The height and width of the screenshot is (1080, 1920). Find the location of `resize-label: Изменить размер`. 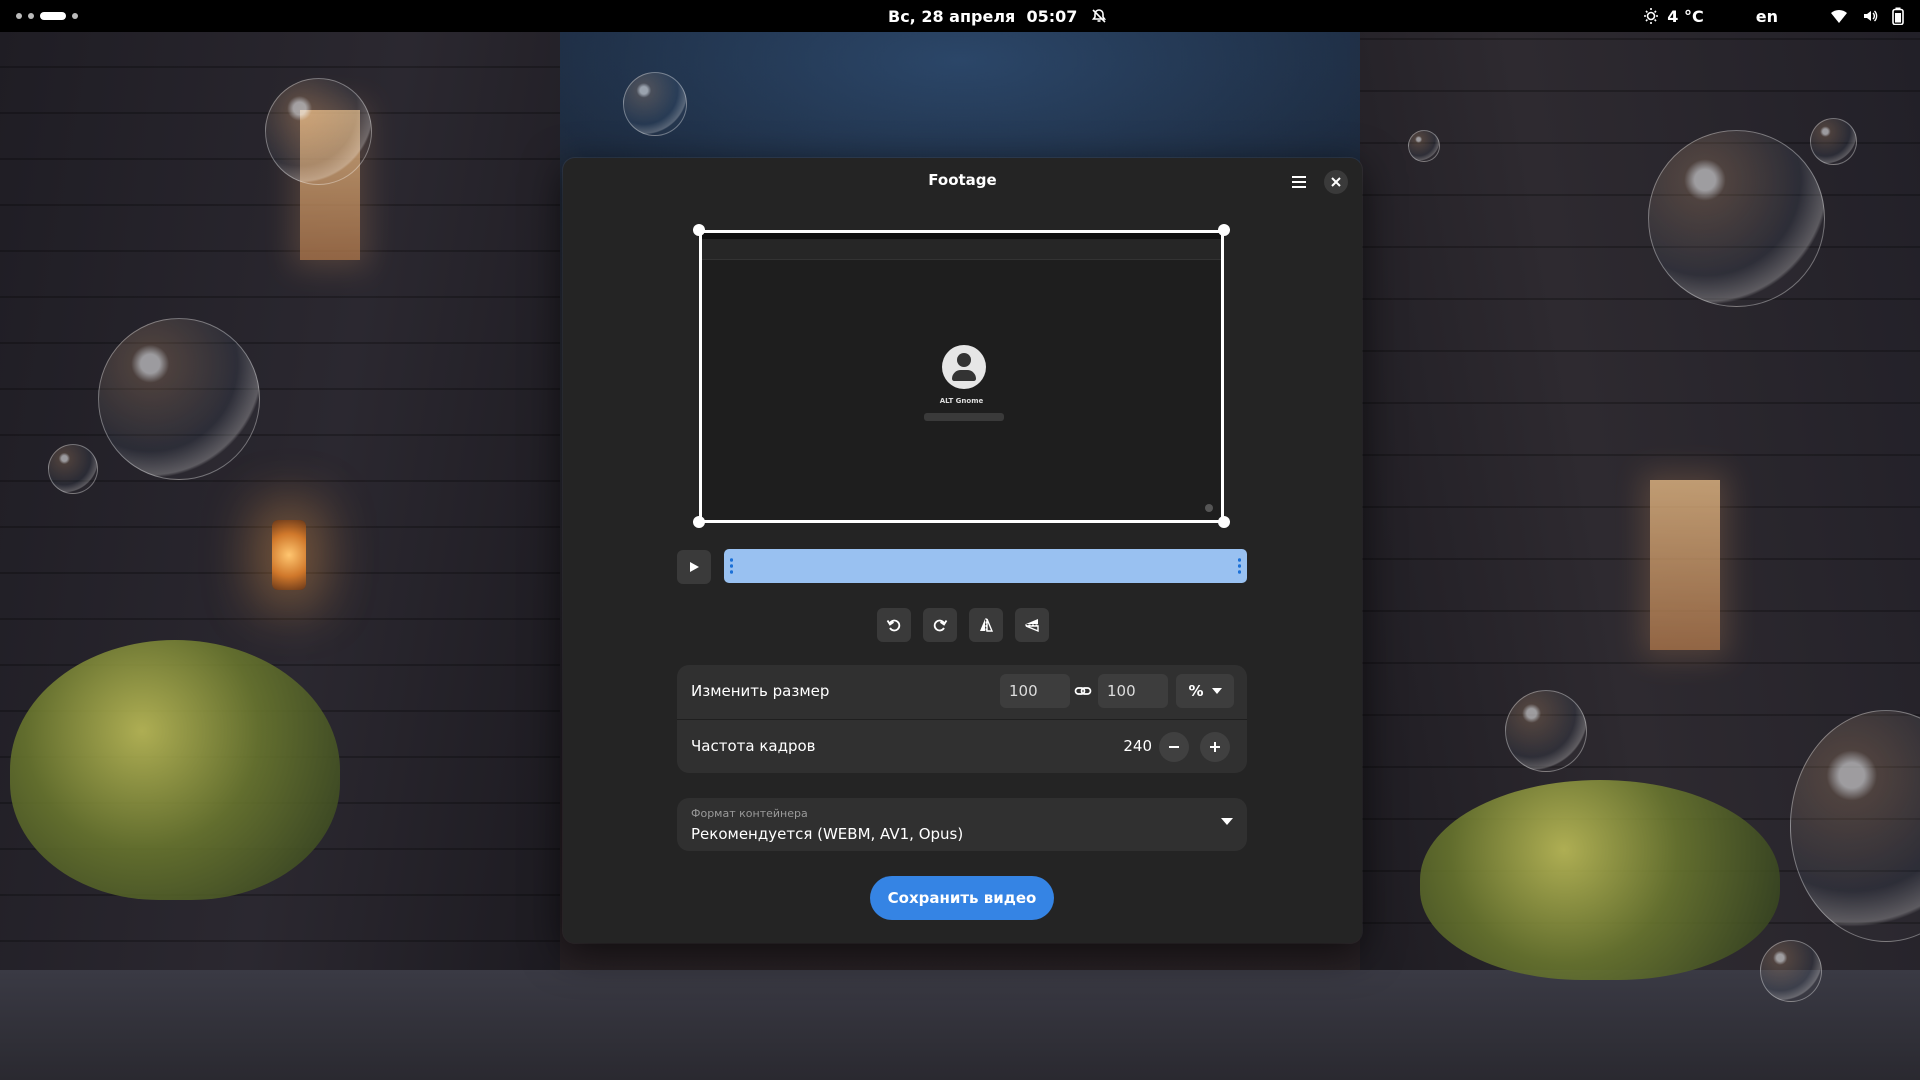

resize-label: Изменить размер is located at coordinates (760, 691).